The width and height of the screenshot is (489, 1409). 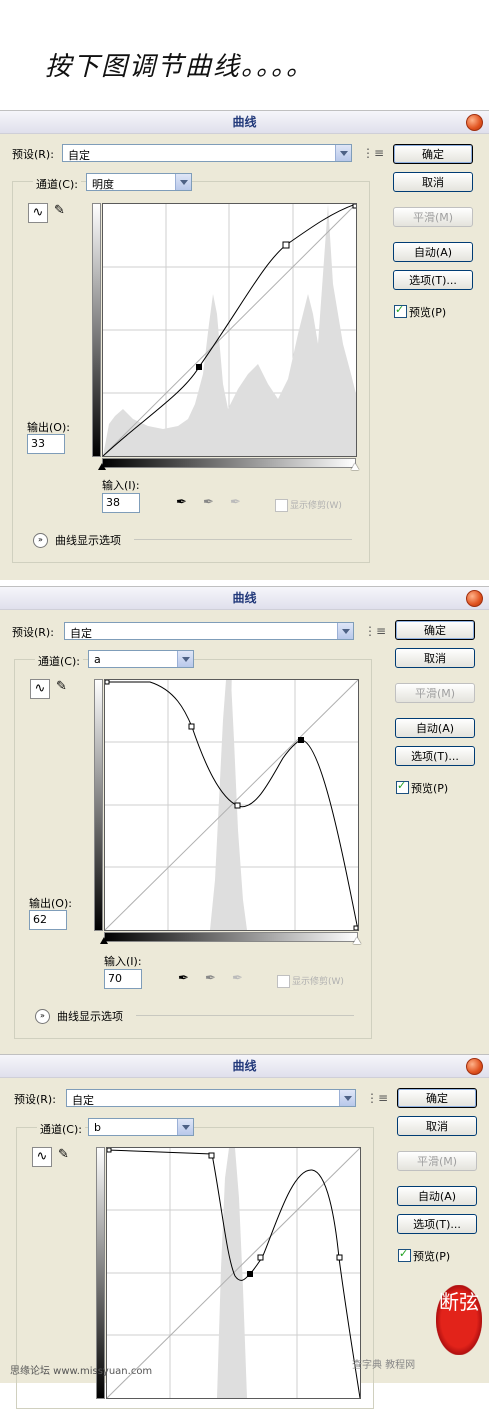 What do you see at coordinates (97, 1127) in the screenshot?
I see `channel-value: b` at bounding box center [97, 1127].